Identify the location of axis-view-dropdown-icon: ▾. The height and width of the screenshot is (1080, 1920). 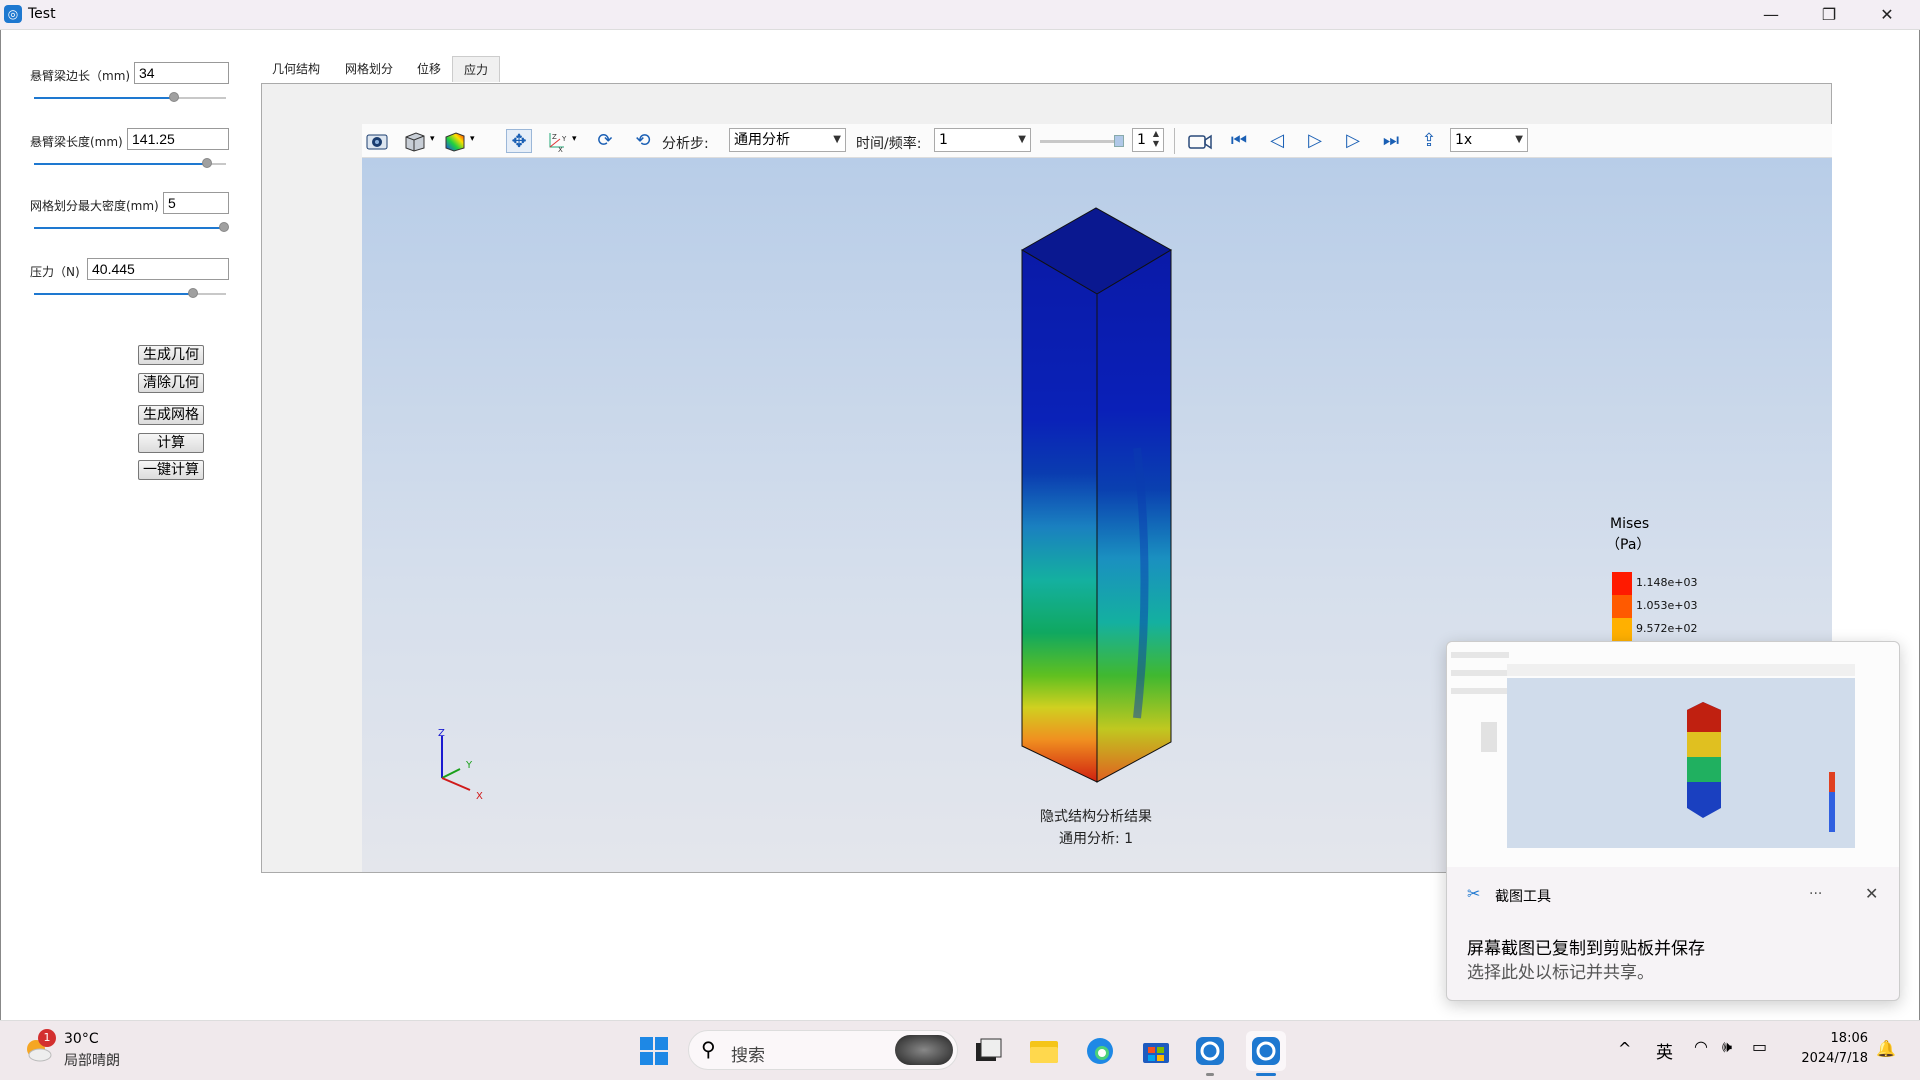
(574, 139).